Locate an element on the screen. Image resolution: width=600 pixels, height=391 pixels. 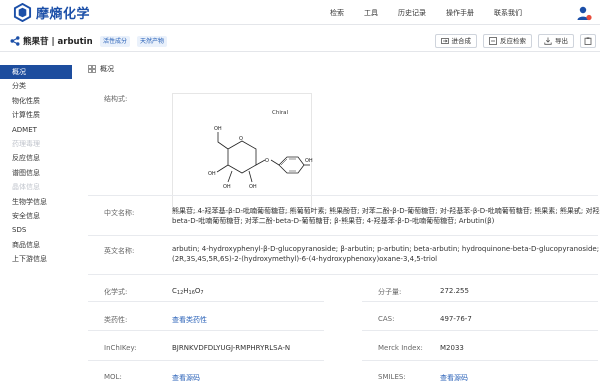
top-navigation: 摩熵化学 检索 工具 历史记录 操作手册 联系我们 is located at coordinates (300, 12).